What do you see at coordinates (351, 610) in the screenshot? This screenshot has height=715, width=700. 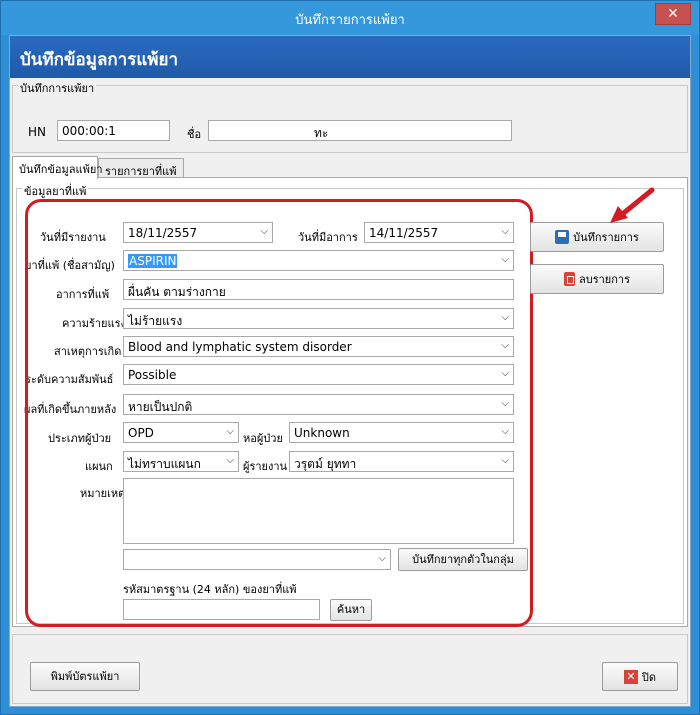 I see `search-button: ค้นหา` at bounding box center [351, 610].